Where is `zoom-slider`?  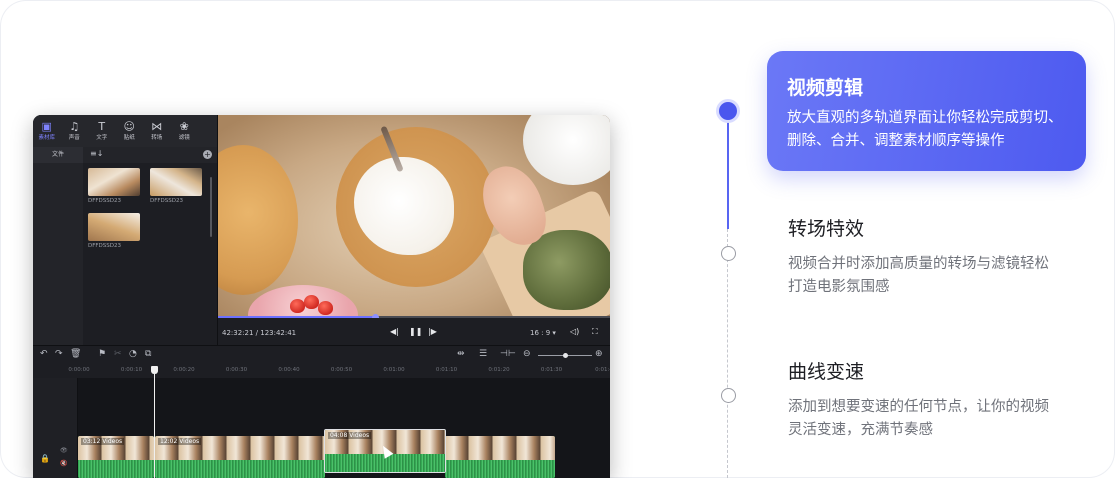
zoom-slider is located at coordinates (565, 355).